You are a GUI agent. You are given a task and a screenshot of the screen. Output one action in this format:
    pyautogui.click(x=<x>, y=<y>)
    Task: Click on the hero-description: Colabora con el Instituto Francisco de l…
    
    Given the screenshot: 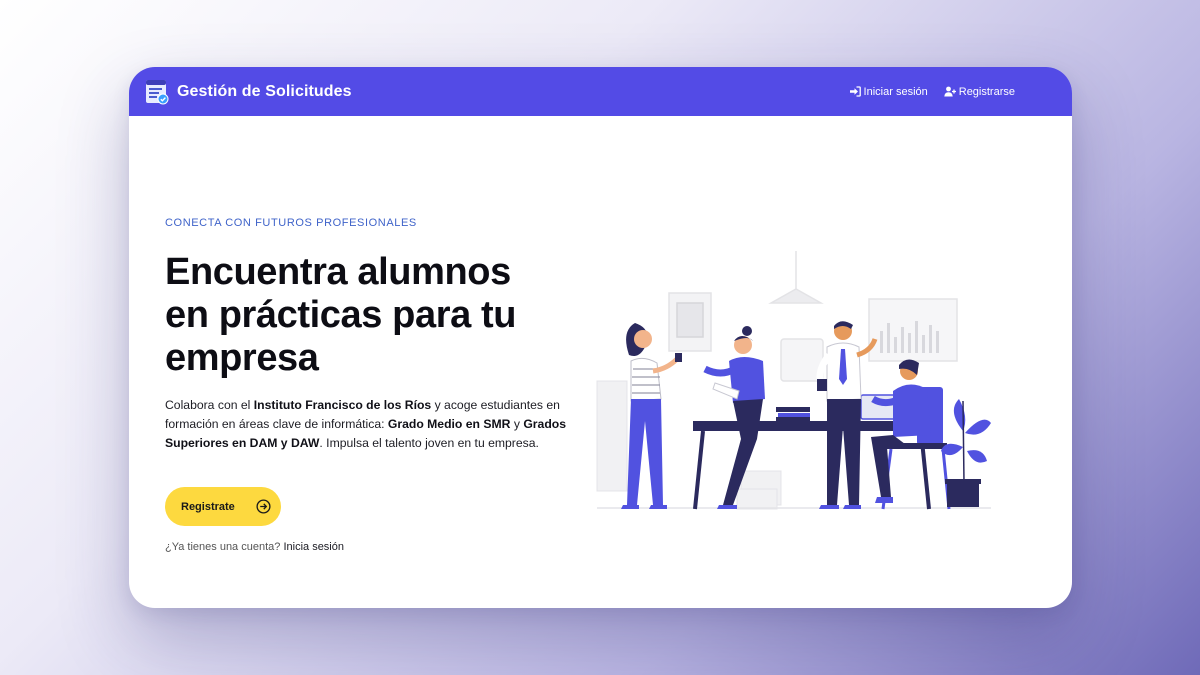 What is the action you would take?
    pyautogui.click(x=370, y=424)
    